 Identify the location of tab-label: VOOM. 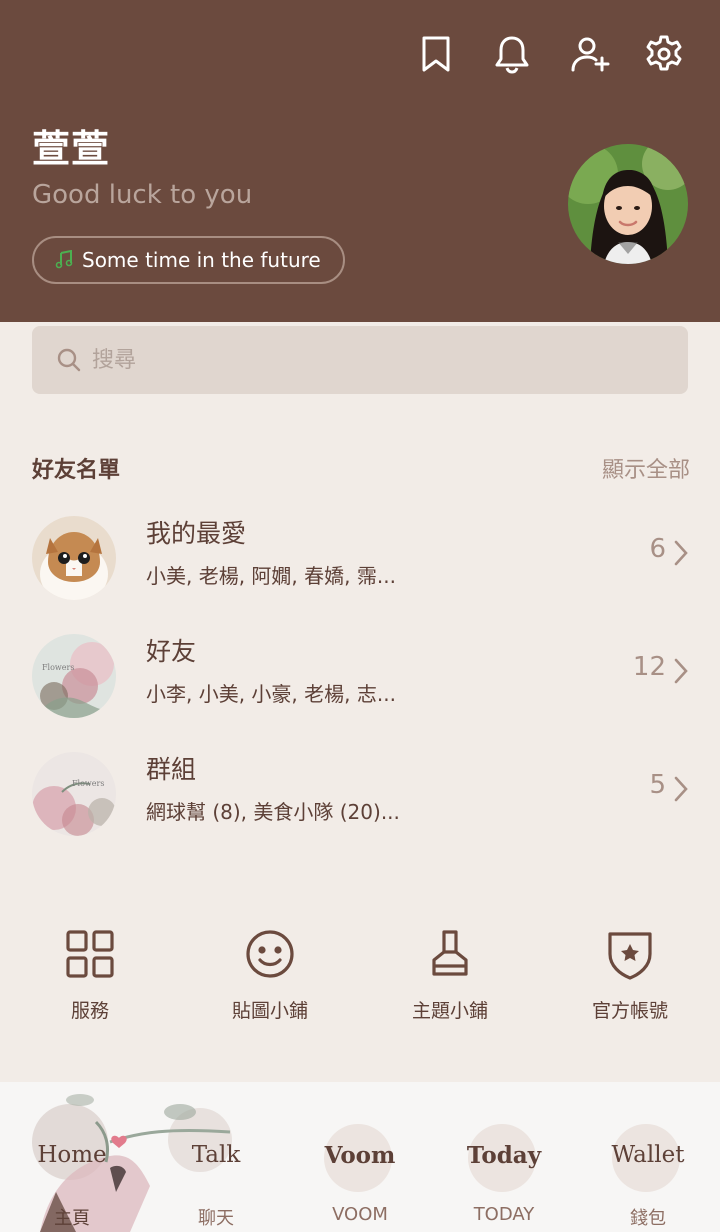
(360, 1214).